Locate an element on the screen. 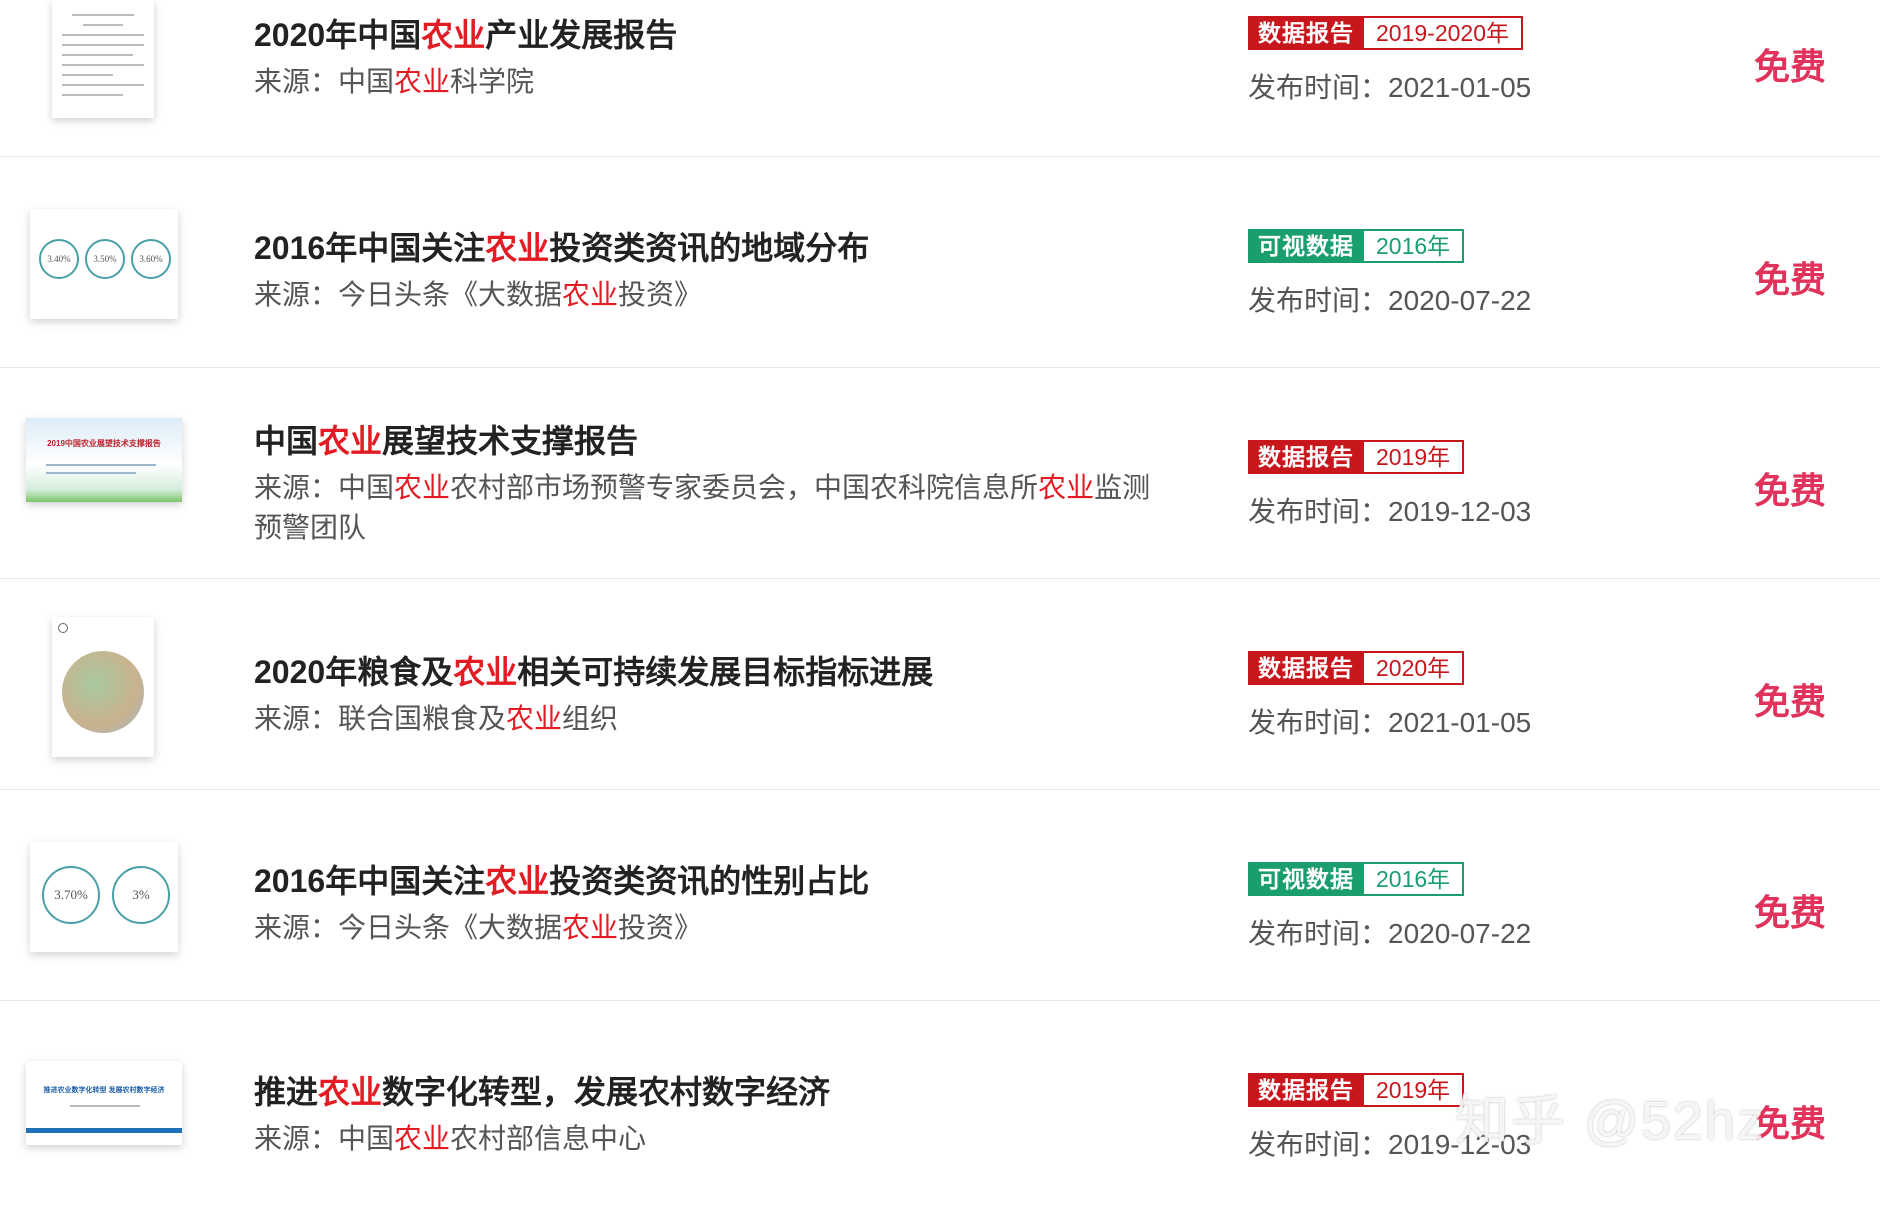 Image resolution: width=1883 pixels, height=1211 pixels. publish-date: 发布时间：2019-12-03 is located at coordinates (1390, 511).